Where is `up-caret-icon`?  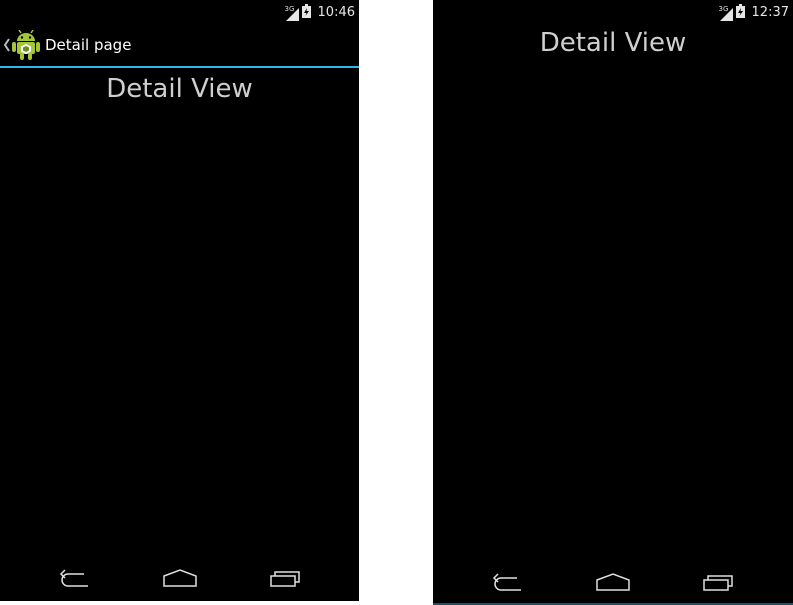 up-caret-icon is located at coordinates (7, 46).